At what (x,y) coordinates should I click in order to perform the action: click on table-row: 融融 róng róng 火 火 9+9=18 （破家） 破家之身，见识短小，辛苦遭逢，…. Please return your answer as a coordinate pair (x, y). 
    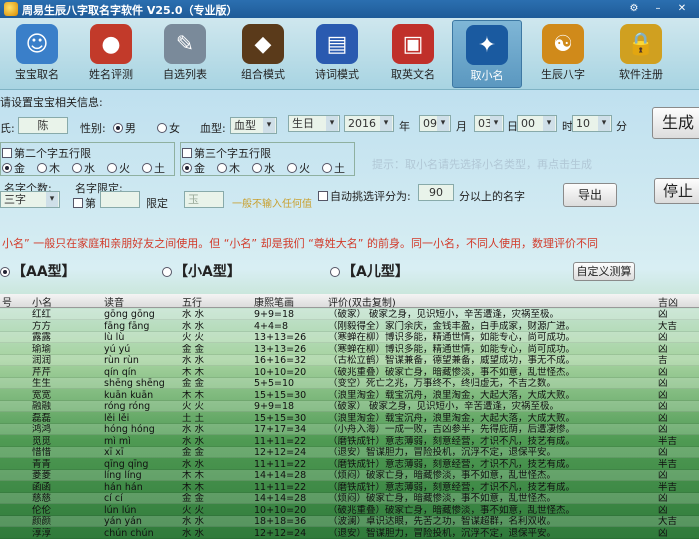
    Looking at the image, I should click on (349, 406).